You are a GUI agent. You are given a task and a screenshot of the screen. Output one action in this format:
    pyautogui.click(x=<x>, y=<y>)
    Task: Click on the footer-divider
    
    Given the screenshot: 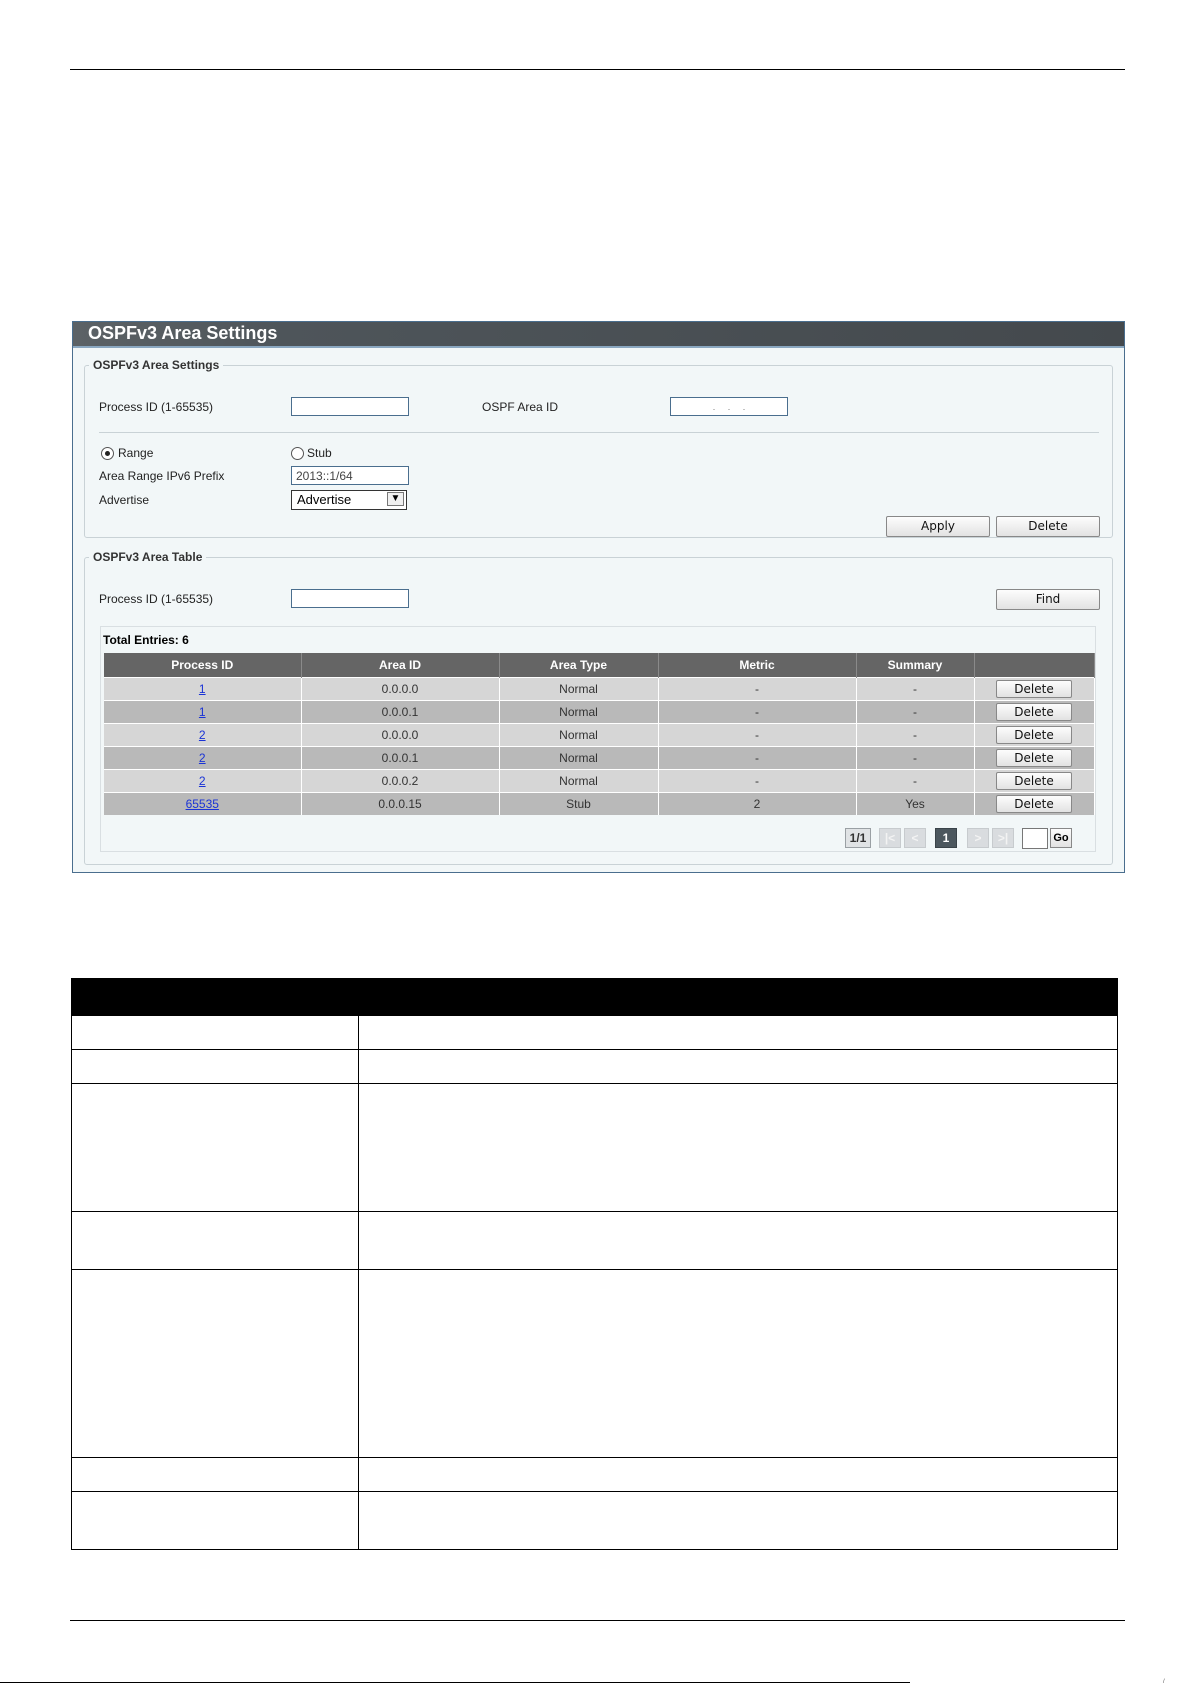 What is the action you would take?
    pyautogui.click(x=597, y=1620)
    